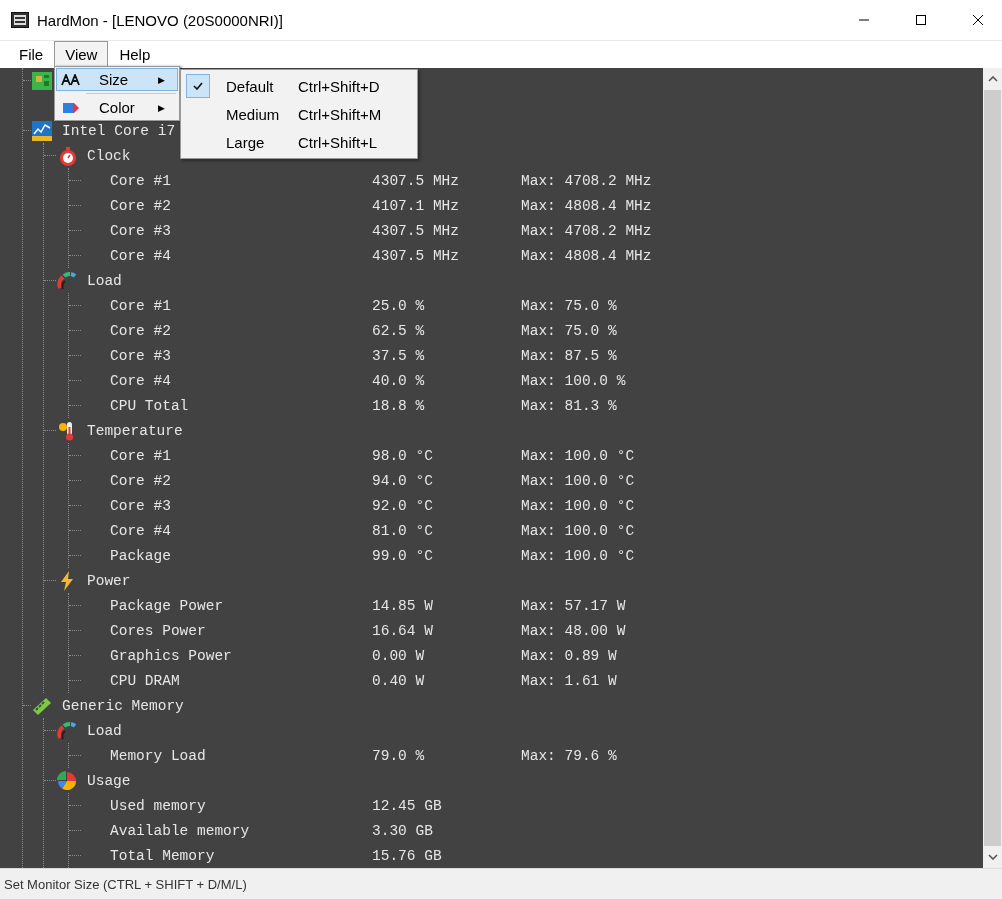 This screenshot has width=1002, height=899. What do you see at coordinates (162, 855) in the screenshot?
I see `sensor-name: Total Memory` at bounding box center [162, 855].